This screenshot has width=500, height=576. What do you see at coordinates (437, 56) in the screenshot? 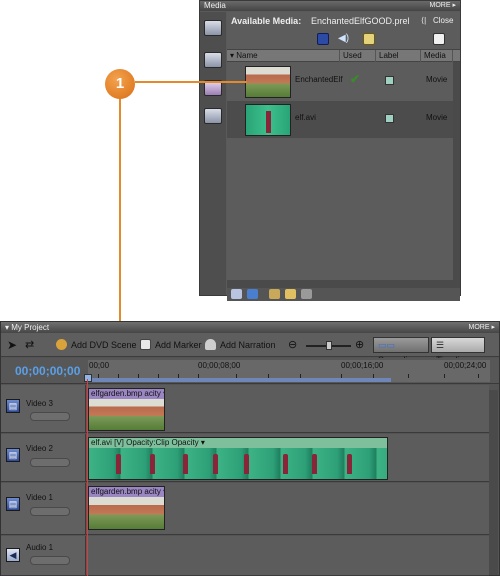
I see `column-media-type: Media` at bounding box center [437, 56].